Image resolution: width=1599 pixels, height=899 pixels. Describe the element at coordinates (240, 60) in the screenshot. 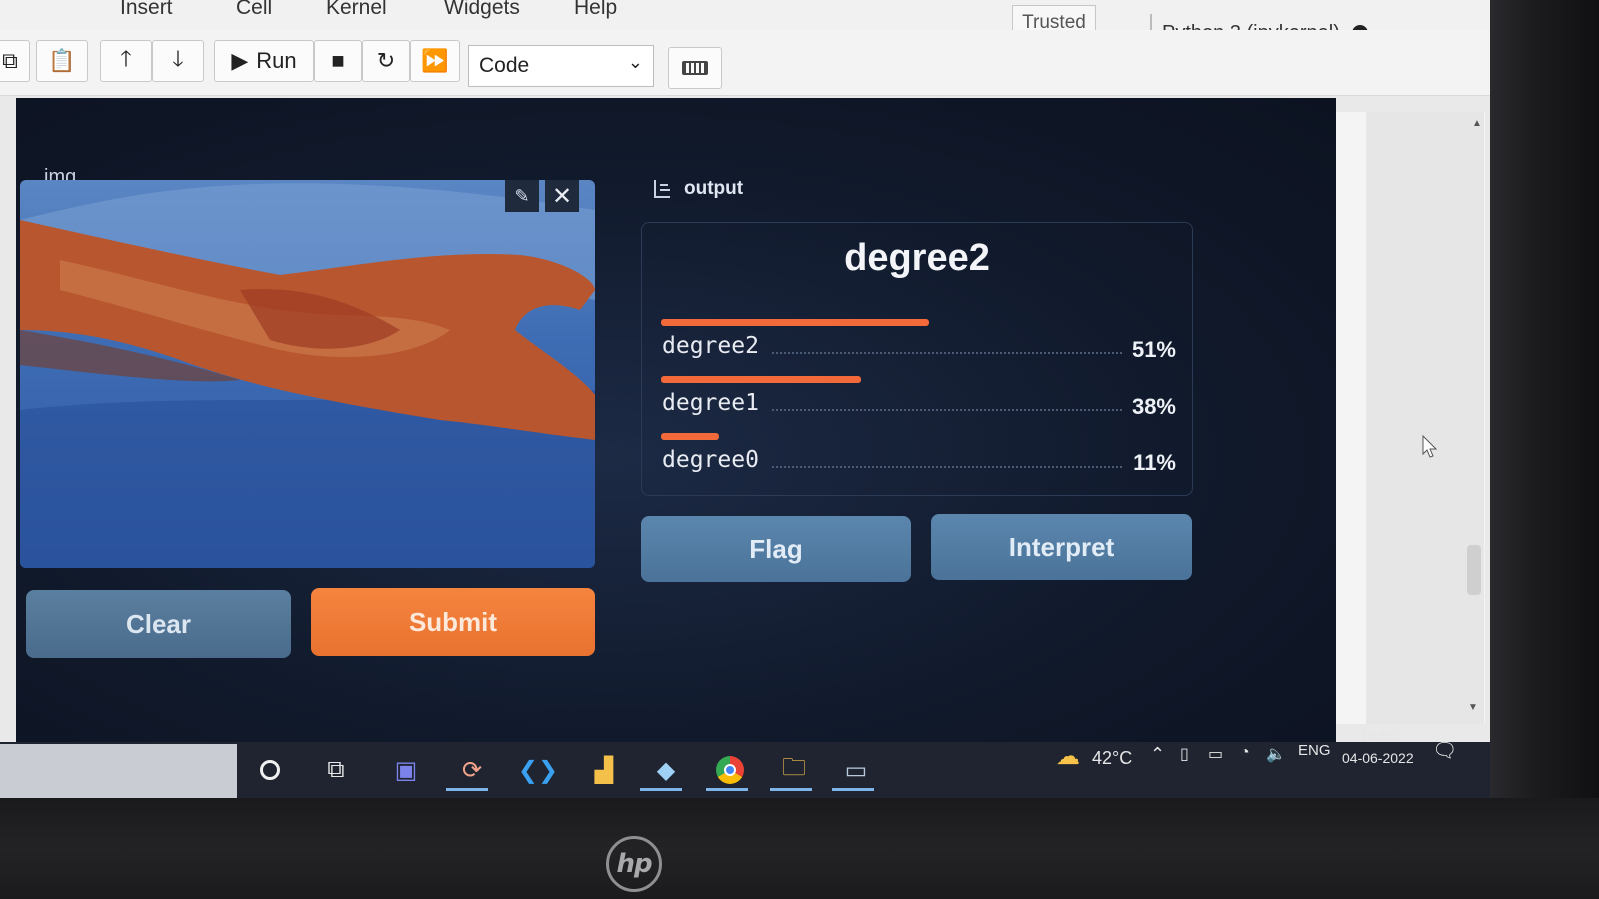

I see `play-icon: ▶` at that location.